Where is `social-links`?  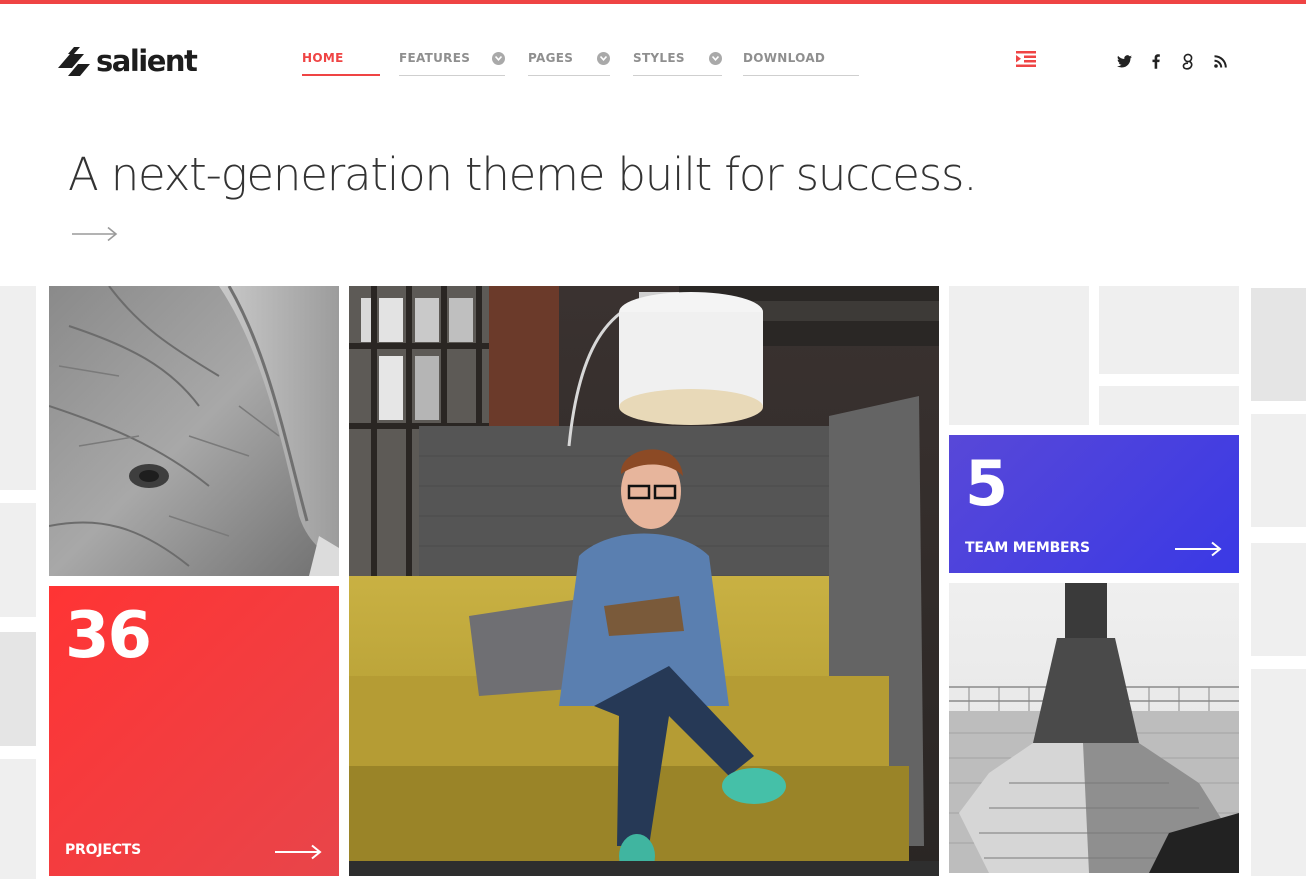 social-links is located at coordinates (1179, 61).